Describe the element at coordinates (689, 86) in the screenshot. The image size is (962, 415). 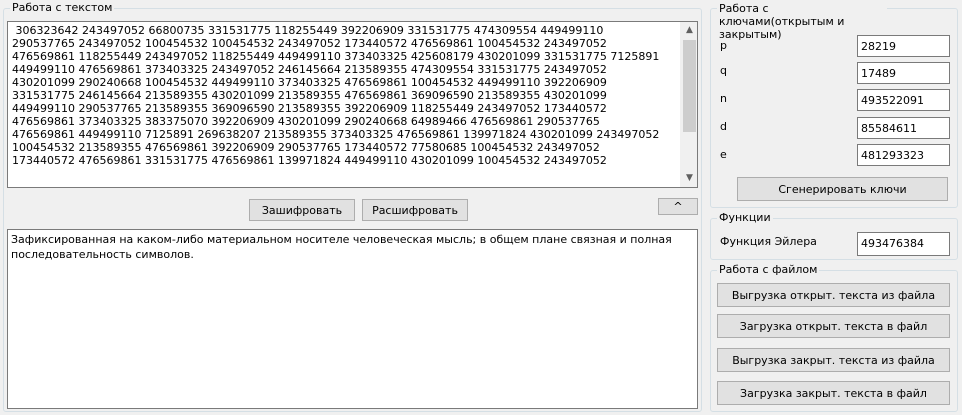
I see `scroll-thumb` at that location.